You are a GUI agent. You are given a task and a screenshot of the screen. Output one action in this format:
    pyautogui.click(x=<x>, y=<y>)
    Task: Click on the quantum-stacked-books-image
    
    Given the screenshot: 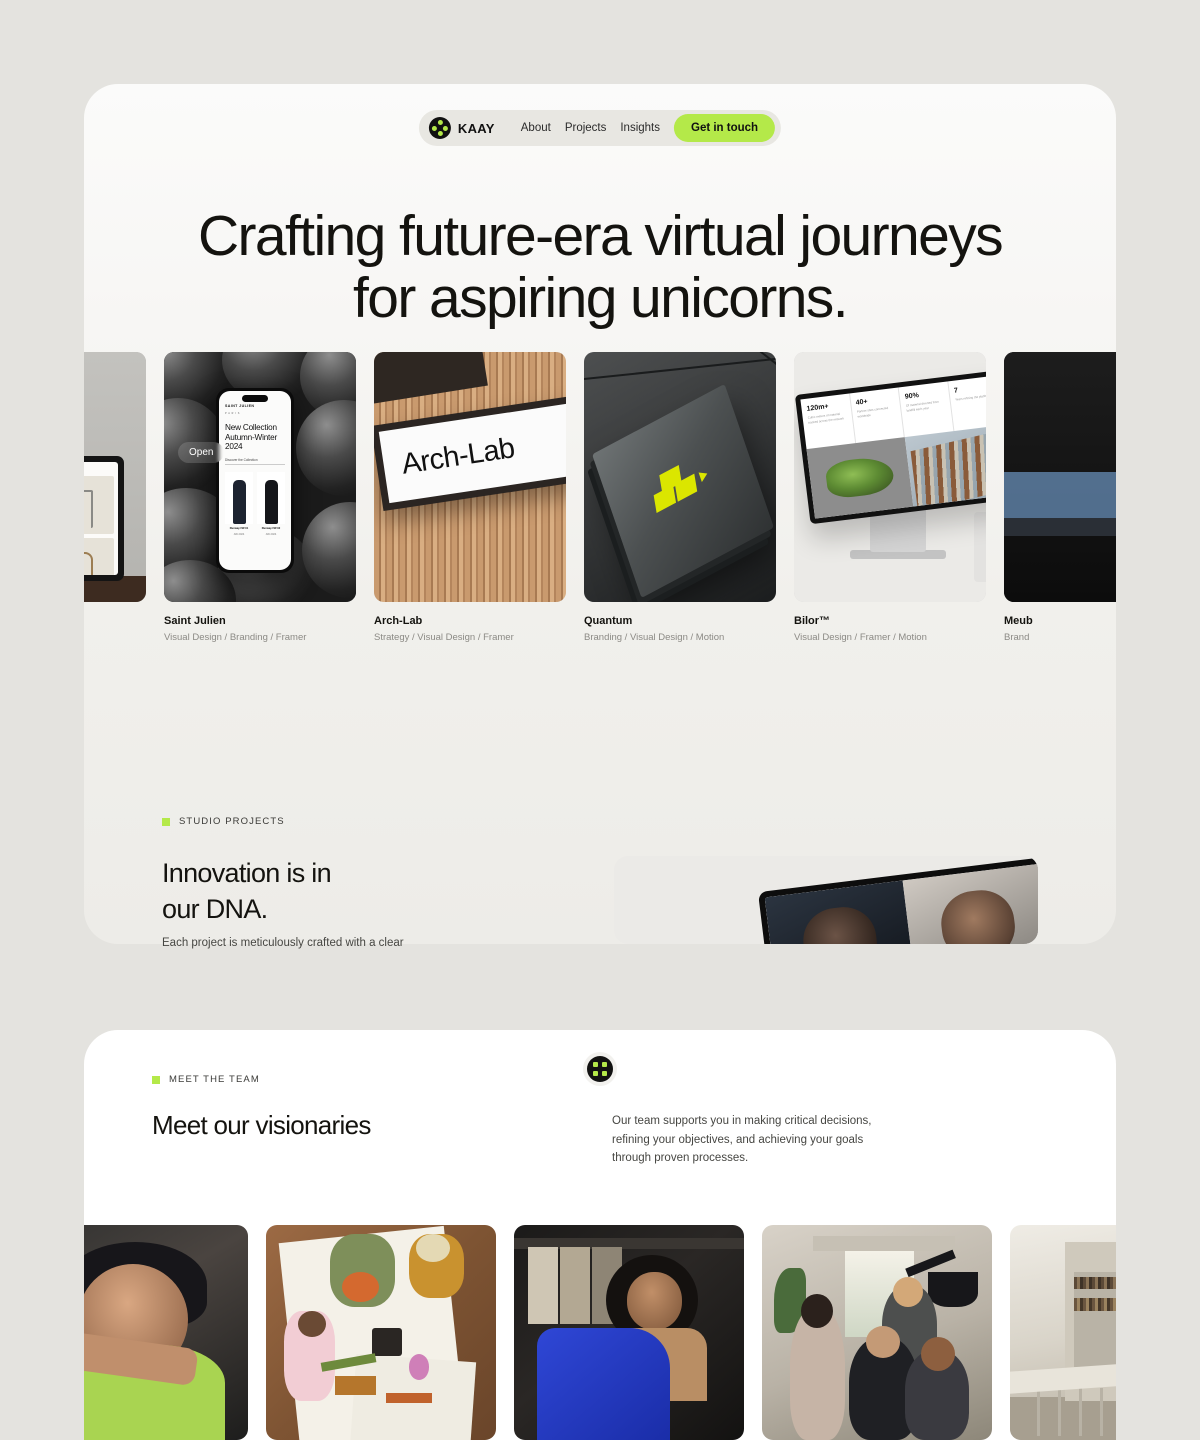 What is the action you would take?
    pyautogui.click(x=680, y=477)
    